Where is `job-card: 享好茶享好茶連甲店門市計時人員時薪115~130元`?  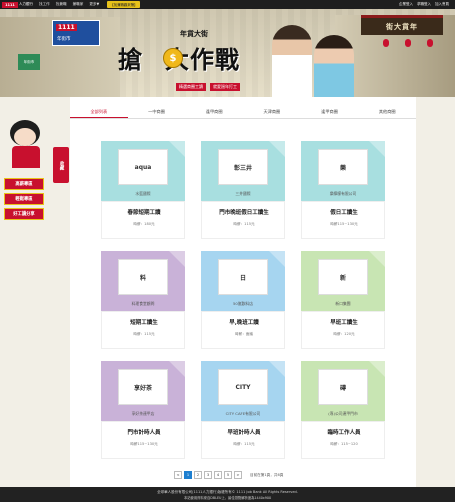 job-card: 享好茶享好茶連甲店門市計時人員時薪115~130元 is located at coordinates (143, 410).